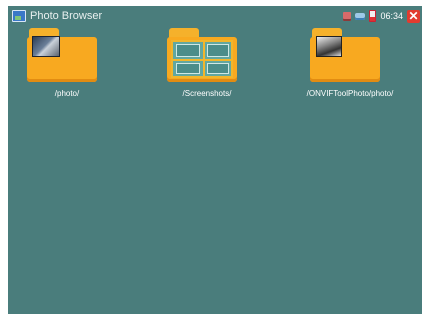 The height and width of the screenshot is (320, 430). What do you see at coordinates (19, 16) in the screenshot?
I see `photo-browser-app-icon` at bounding box center [19, 16].